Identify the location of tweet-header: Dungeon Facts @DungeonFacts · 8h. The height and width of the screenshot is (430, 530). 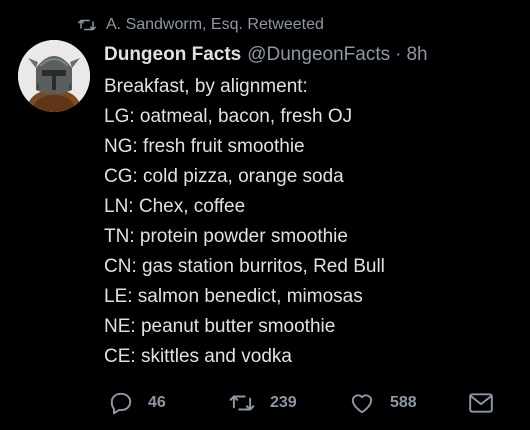
(309, 55).